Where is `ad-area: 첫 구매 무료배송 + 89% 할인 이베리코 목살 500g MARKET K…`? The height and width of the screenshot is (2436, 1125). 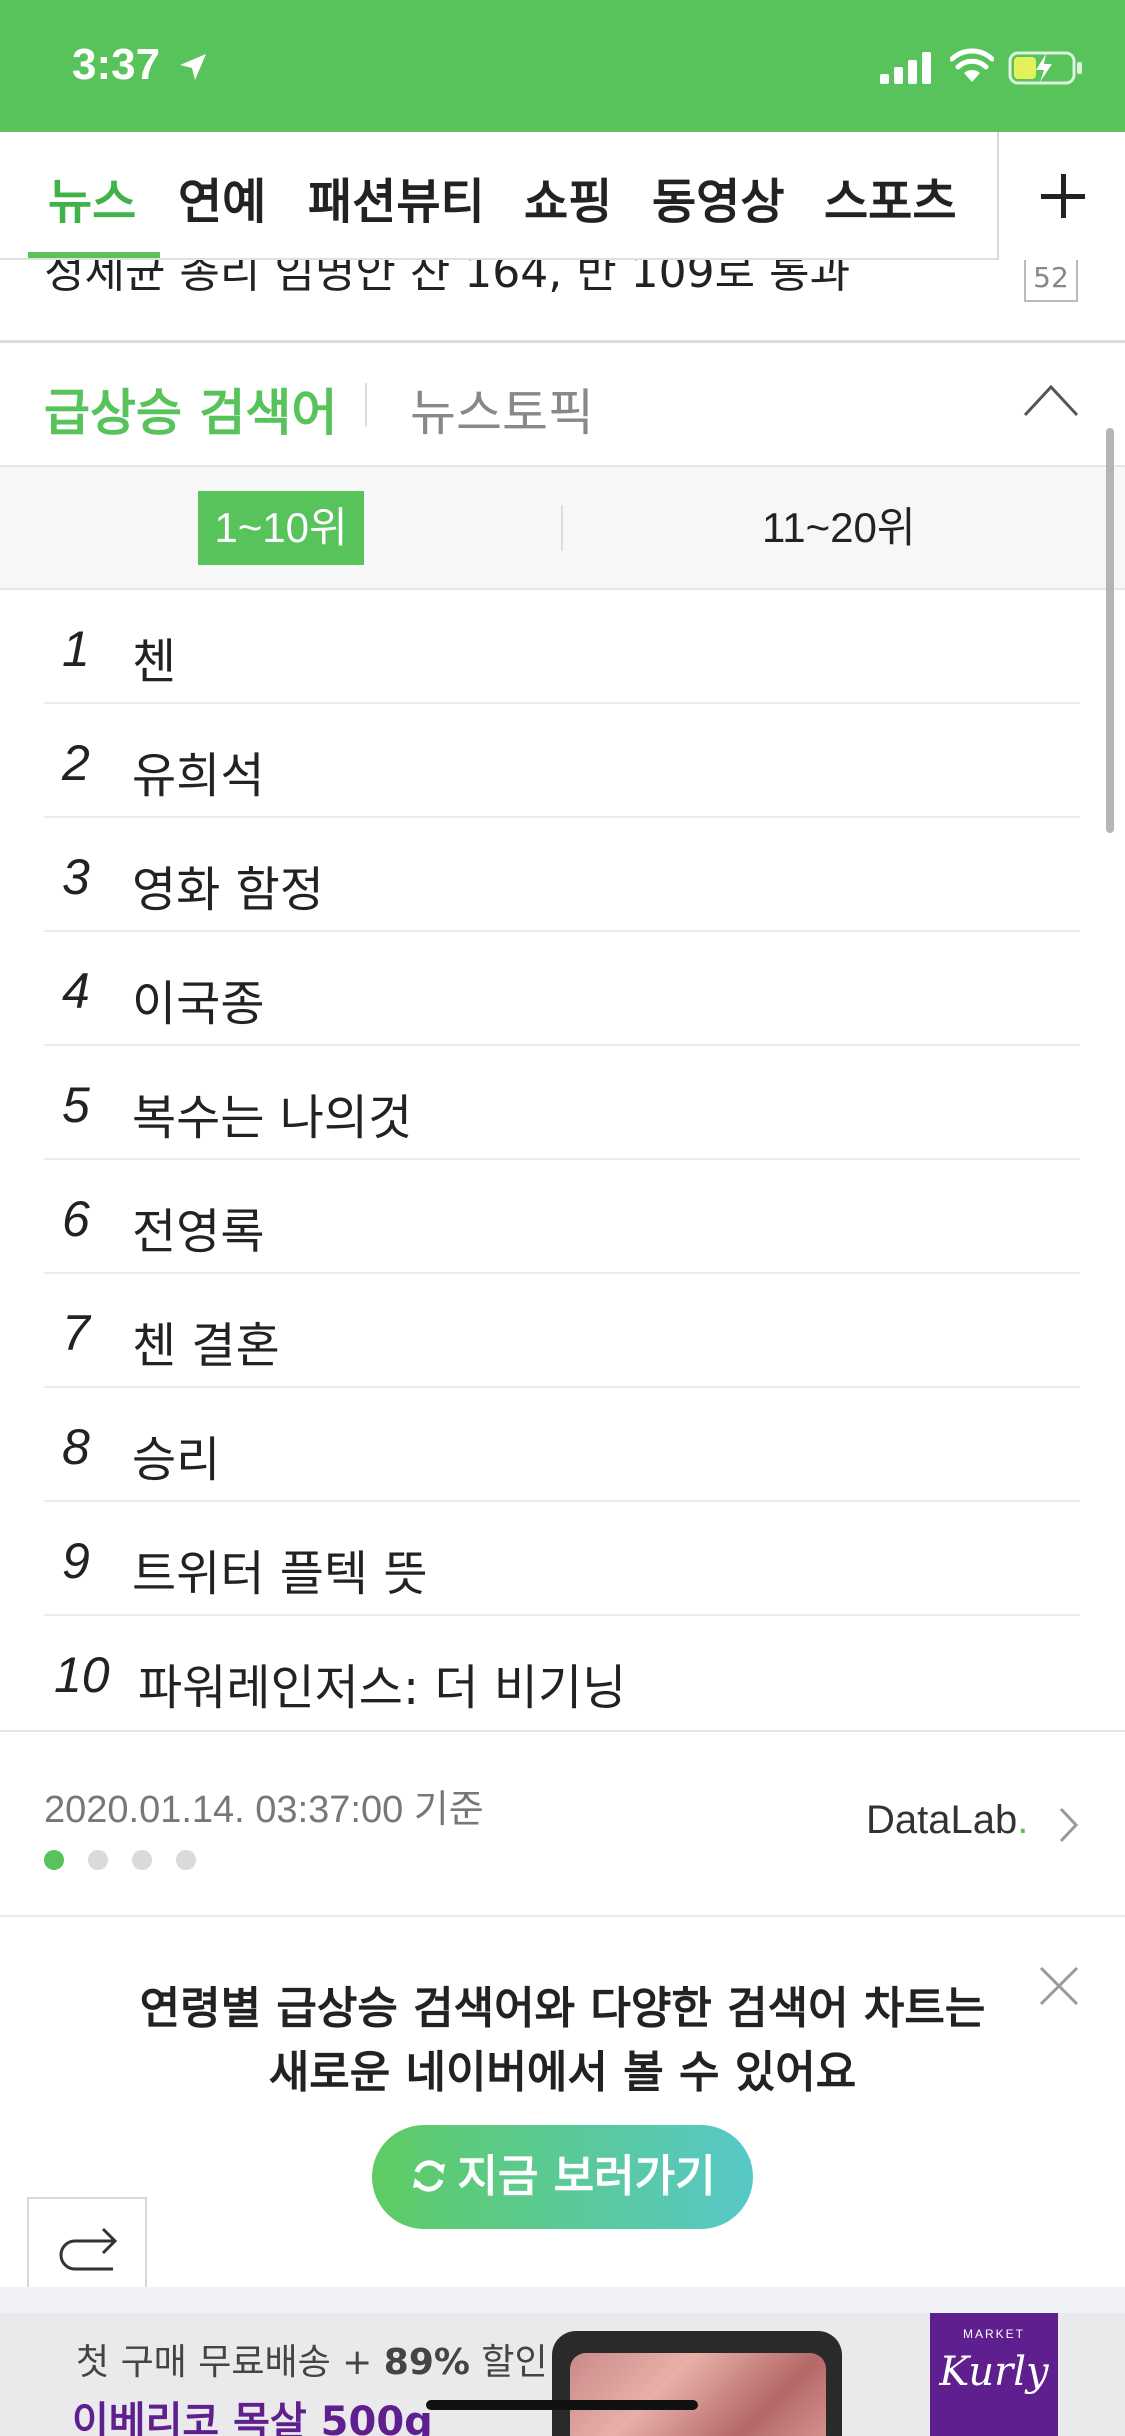
ad-area: 첫 구매 무료배송 + 89% 할인 이베리코 목살 500g MARKET K… is located at coordinates (562, 2361).